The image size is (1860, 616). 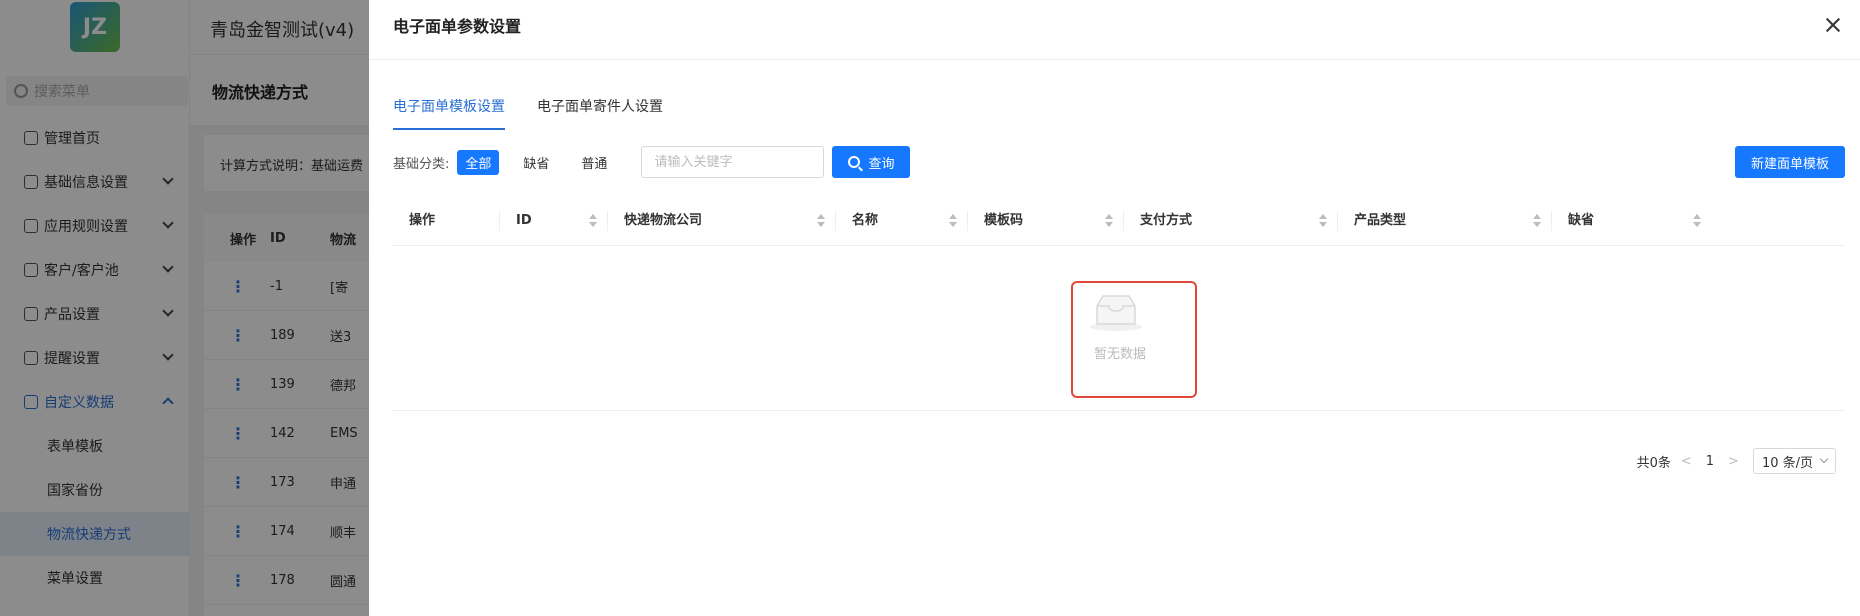 I want to click on pagination: 共0条 < 1 > 10 条/页, so click(x=1736, y=461).